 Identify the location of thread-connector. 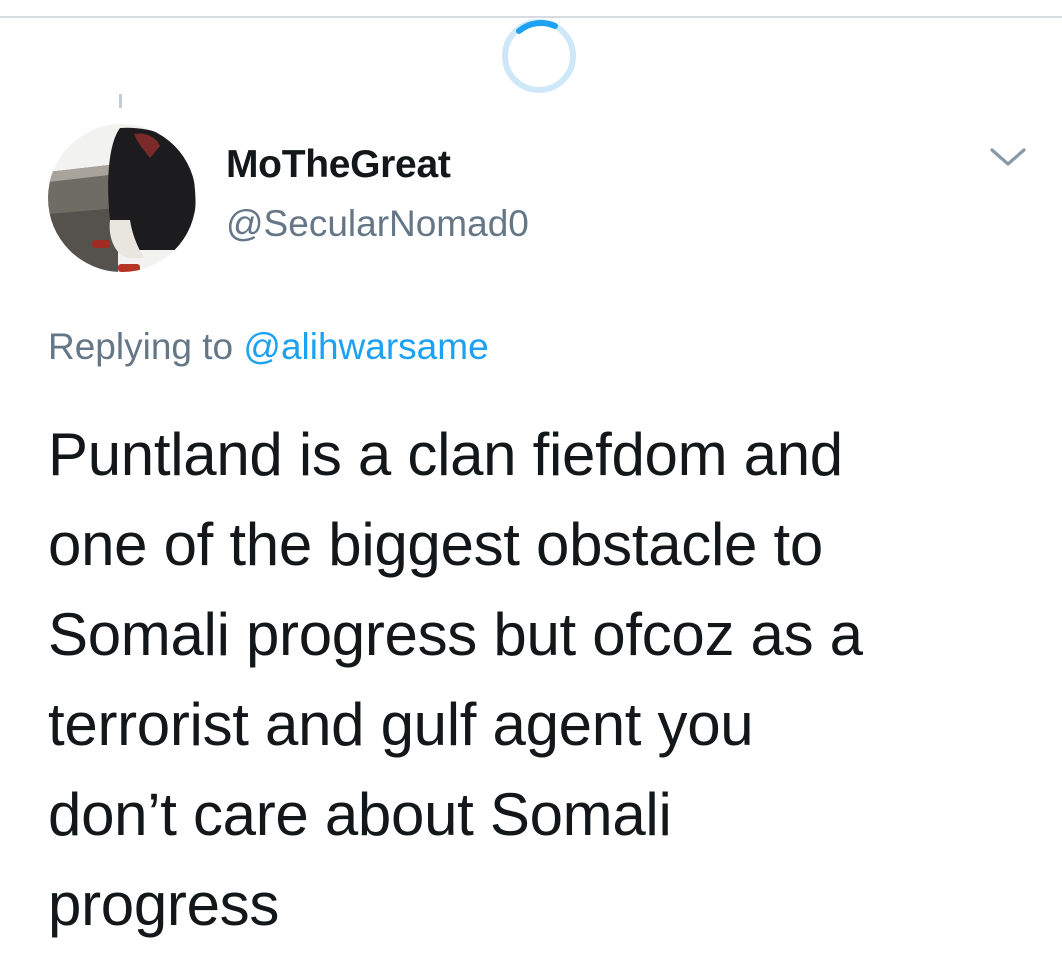
(120, 101).